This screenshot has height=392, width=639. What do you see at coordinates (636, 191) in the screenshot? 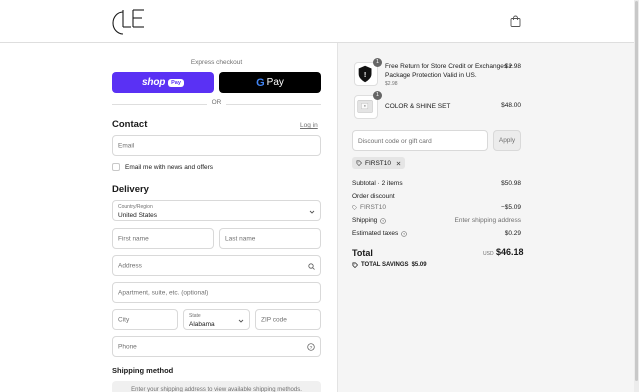
I see `scrollbar-thumb` at bounding box center [636, 191].